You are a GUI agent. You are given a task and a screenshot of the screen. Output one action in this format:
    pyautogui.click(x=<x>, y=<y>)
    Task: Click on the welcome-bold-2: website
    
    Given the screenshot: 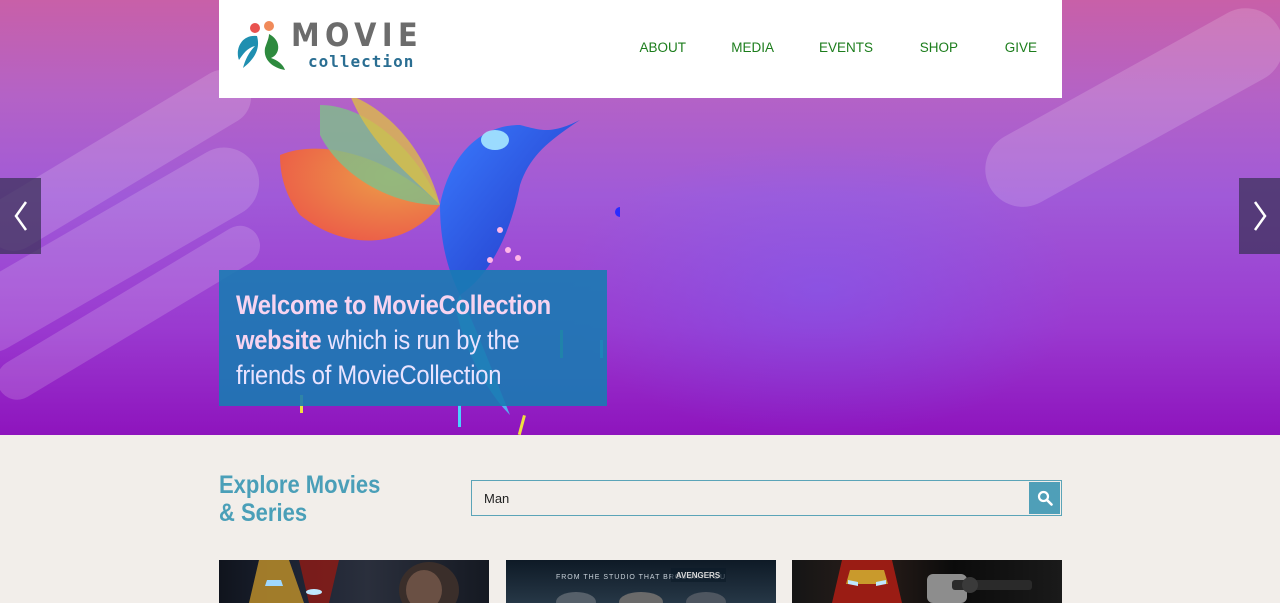 What is the action you would take?
    pyautogui.click(x=279, y=340)
    